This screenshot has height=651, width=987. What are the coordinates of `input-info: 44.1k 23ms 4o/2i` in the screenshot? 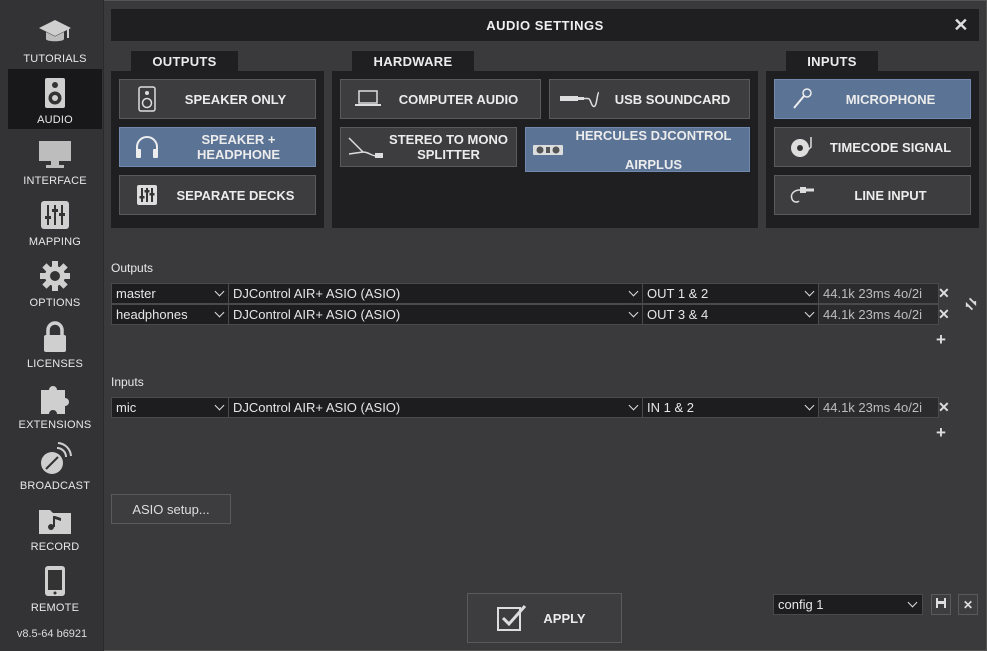 It's located at (878, 407).